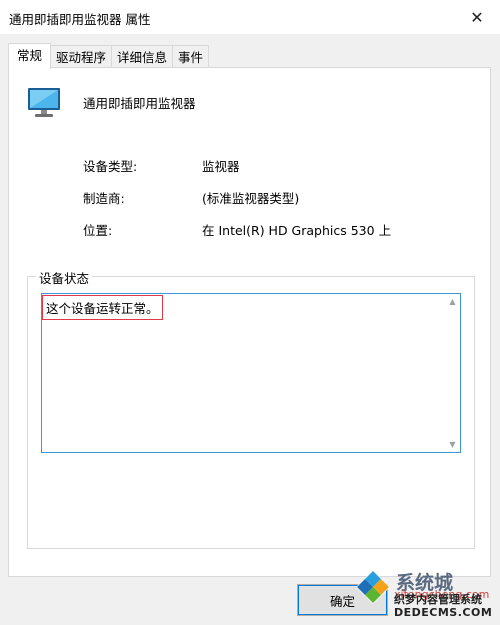 The height and width of the screenshot is (625, 500). Describe the element at coordinates (452, 373) in the screenshot. I see `status-scrollbar: ▲ ▼` at that location.